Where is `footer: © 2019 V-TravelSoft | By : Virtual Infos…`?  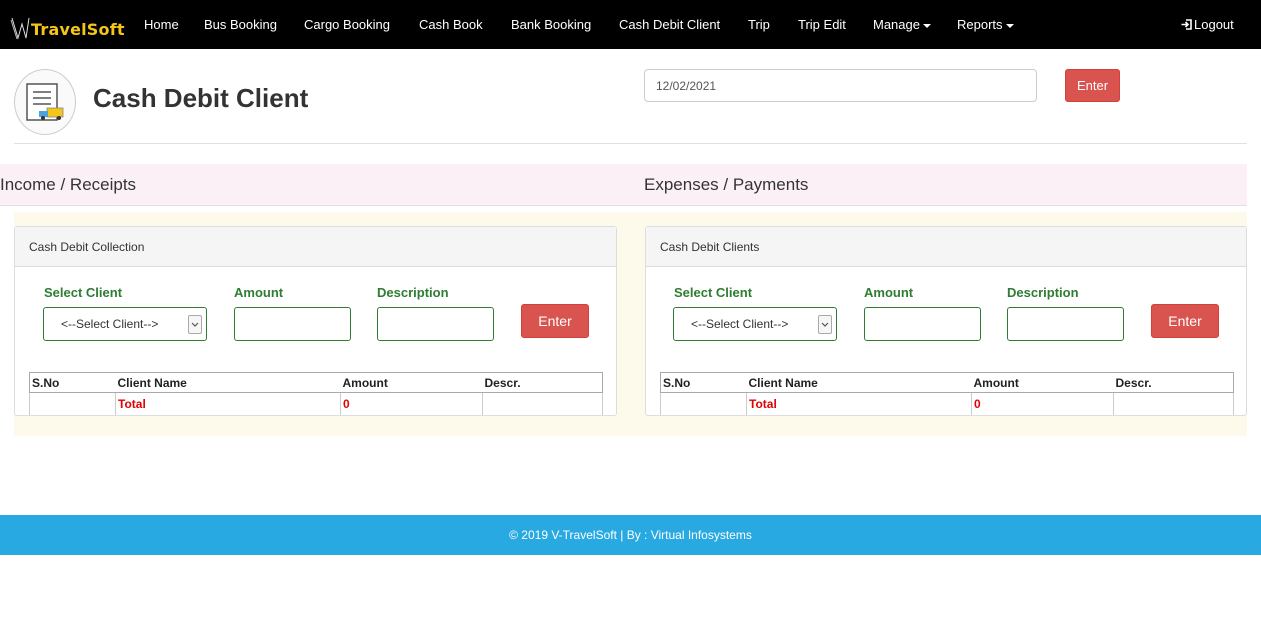 footer: © 2019 V-TravelSoft | By : Virtual Infos… is located at coordinates (630, 535).